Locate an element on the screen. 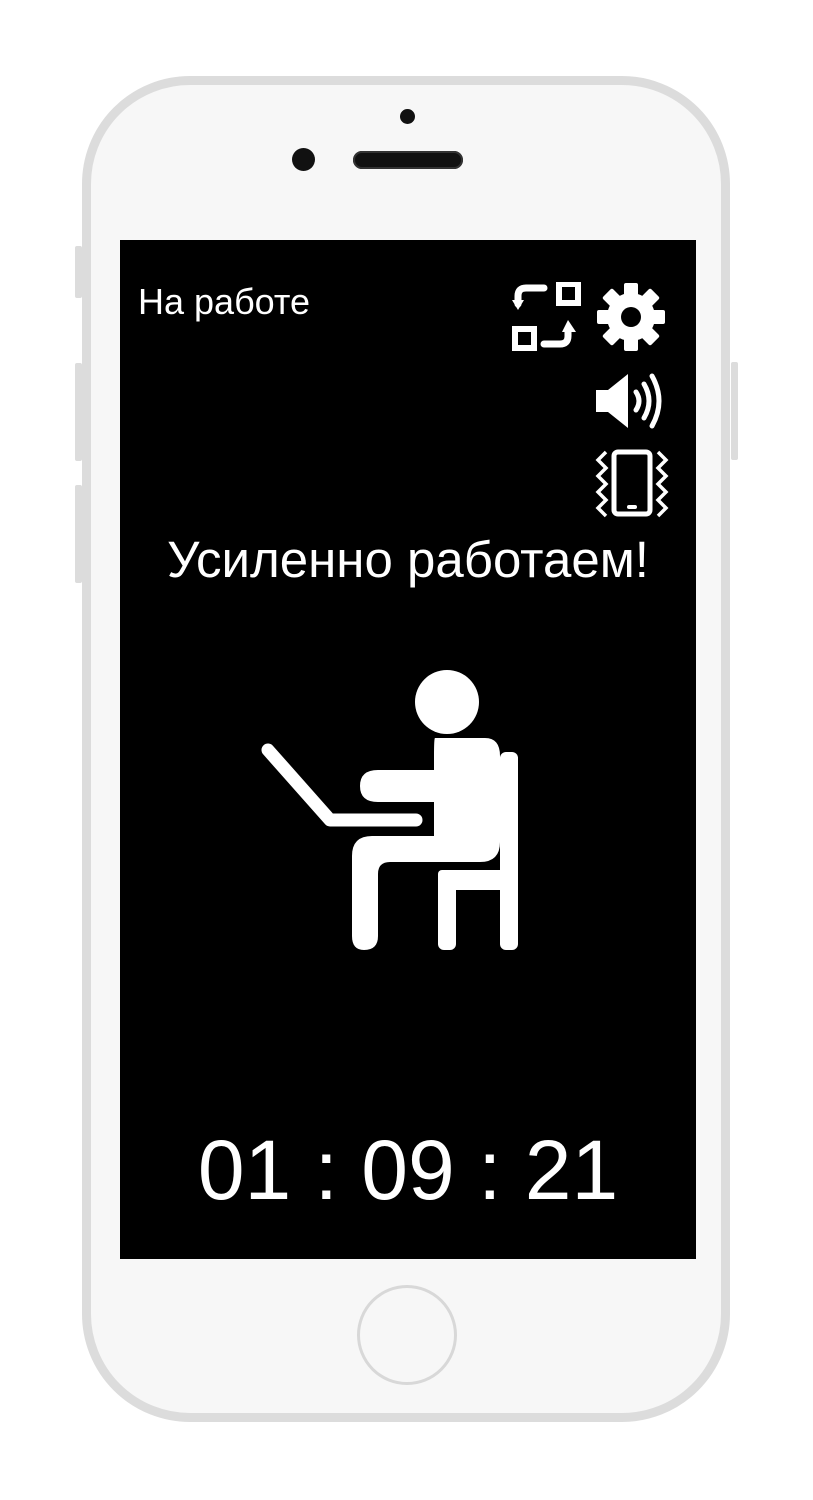 This screenshot has width=813, height=1500. phone-vibrate-icon is located at coordinates (632, 483).